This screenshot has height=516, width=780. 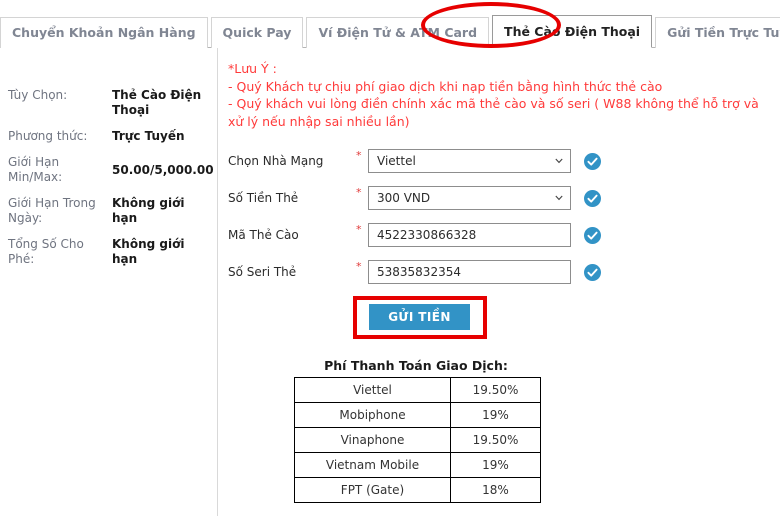 I want to click on table-row: Vinaphone 19.50%, so click(x=417, y=440).